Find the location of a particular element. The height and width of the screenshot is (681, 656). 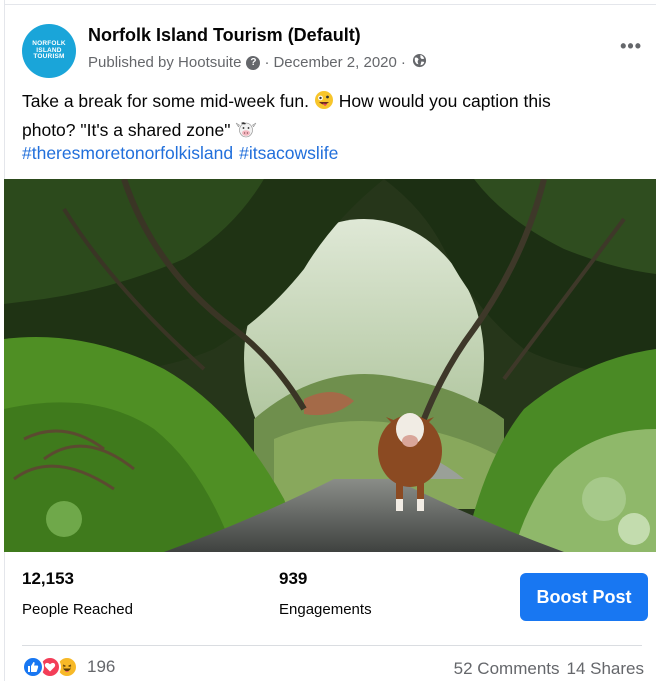

help-icon: ? is located at coordinates (253, 62).